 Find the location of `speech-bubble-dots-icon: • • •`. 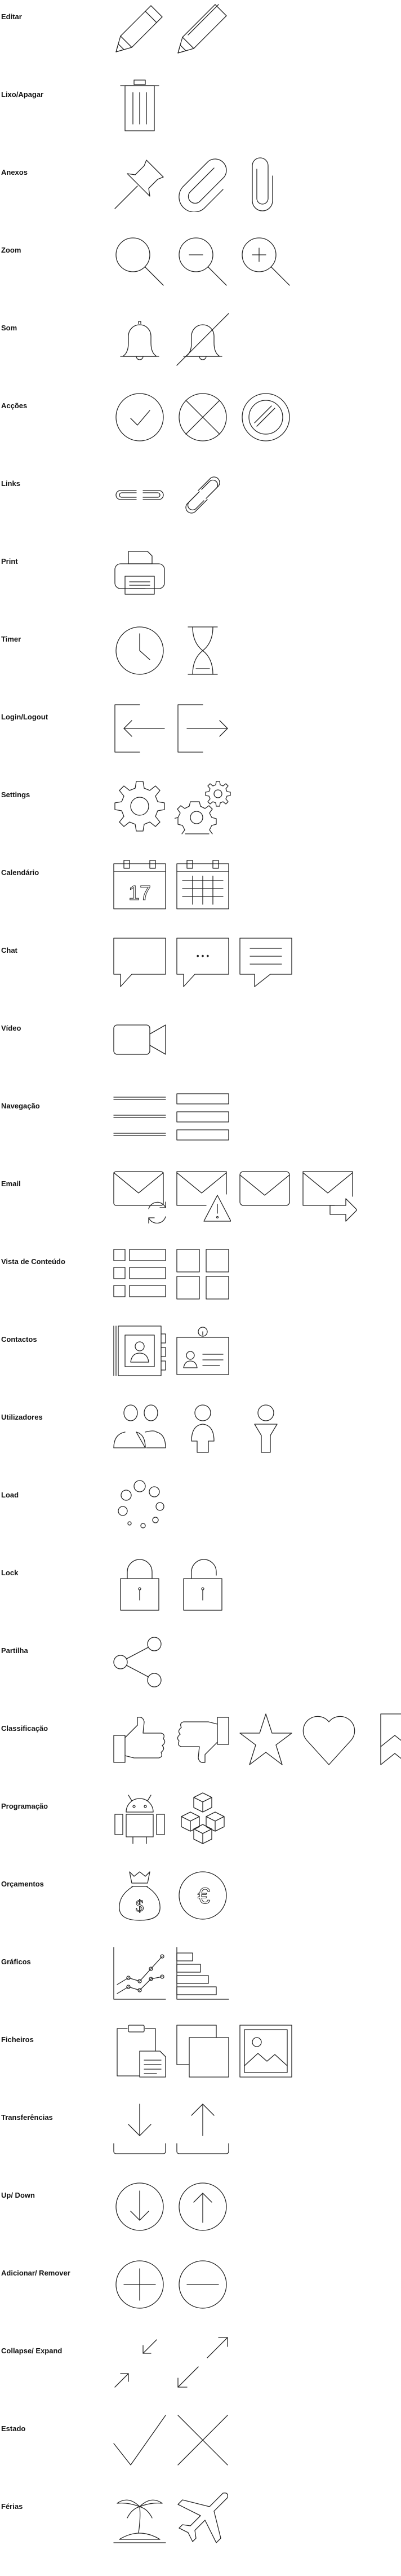

speech-bubble-dots-icon: • • • is located at coordinates (203, 962).